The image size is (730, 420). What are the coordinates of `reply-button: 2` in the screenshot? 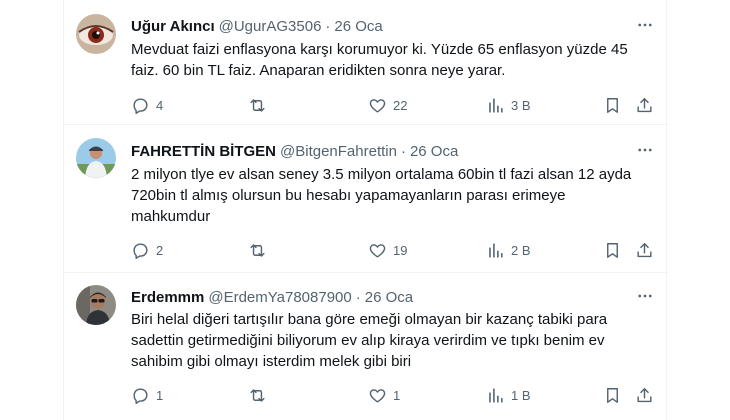 It's located at (147, 250).